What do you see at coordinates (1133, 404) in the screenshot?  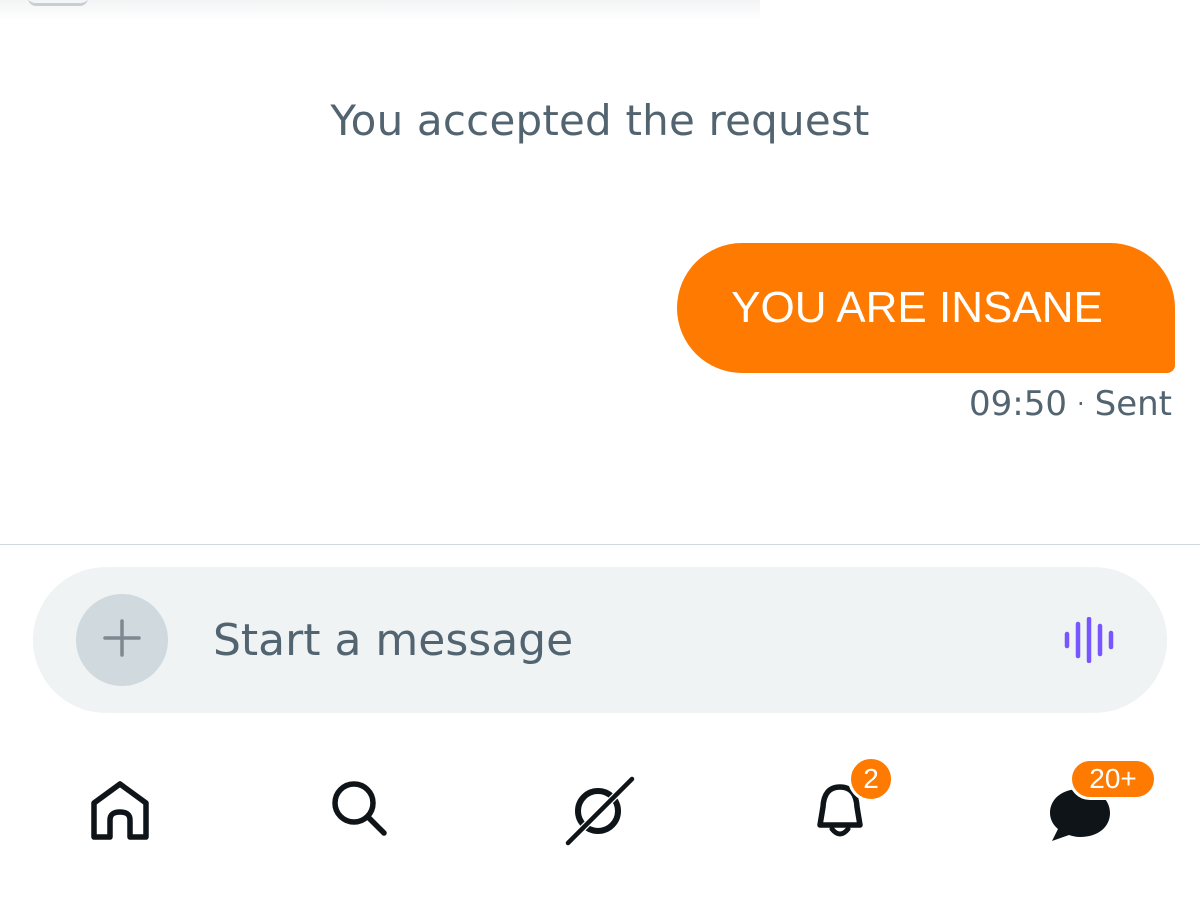 I see `message-status: Sent` at bounding box center [1133, 404].